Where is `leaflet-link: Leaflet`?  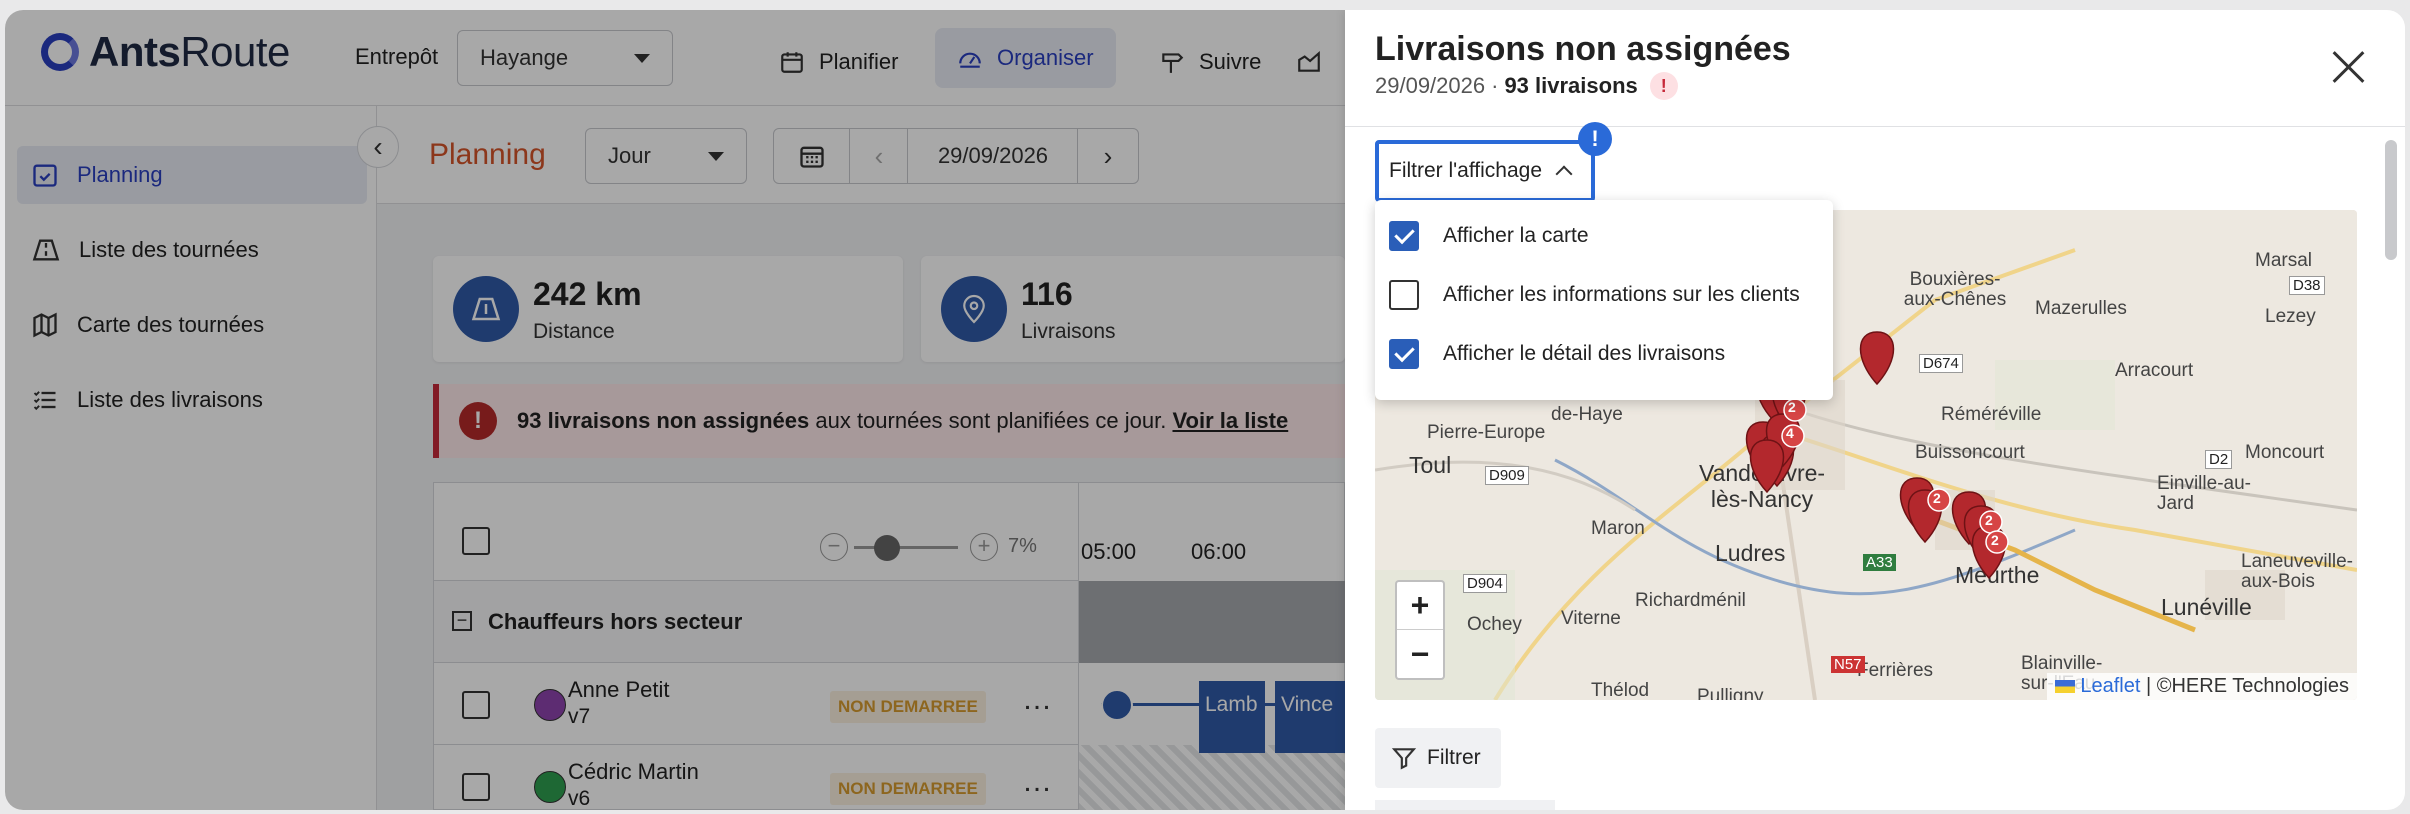 leaflet-link: Leaflet is located at coordinates (2110, 686).